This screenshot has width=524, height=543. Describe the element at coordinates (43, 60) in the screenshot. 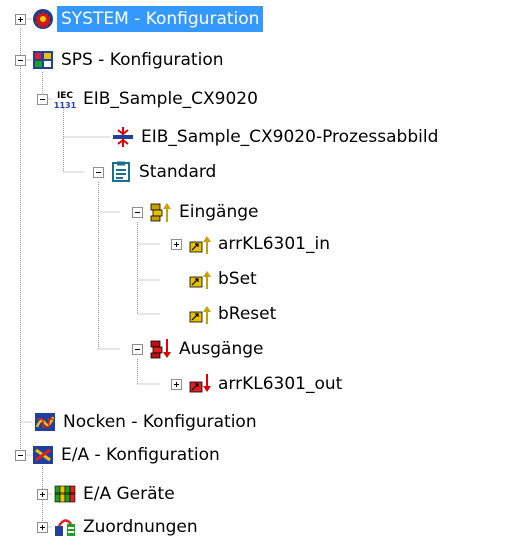

I see `plc-config-icon` at that location.